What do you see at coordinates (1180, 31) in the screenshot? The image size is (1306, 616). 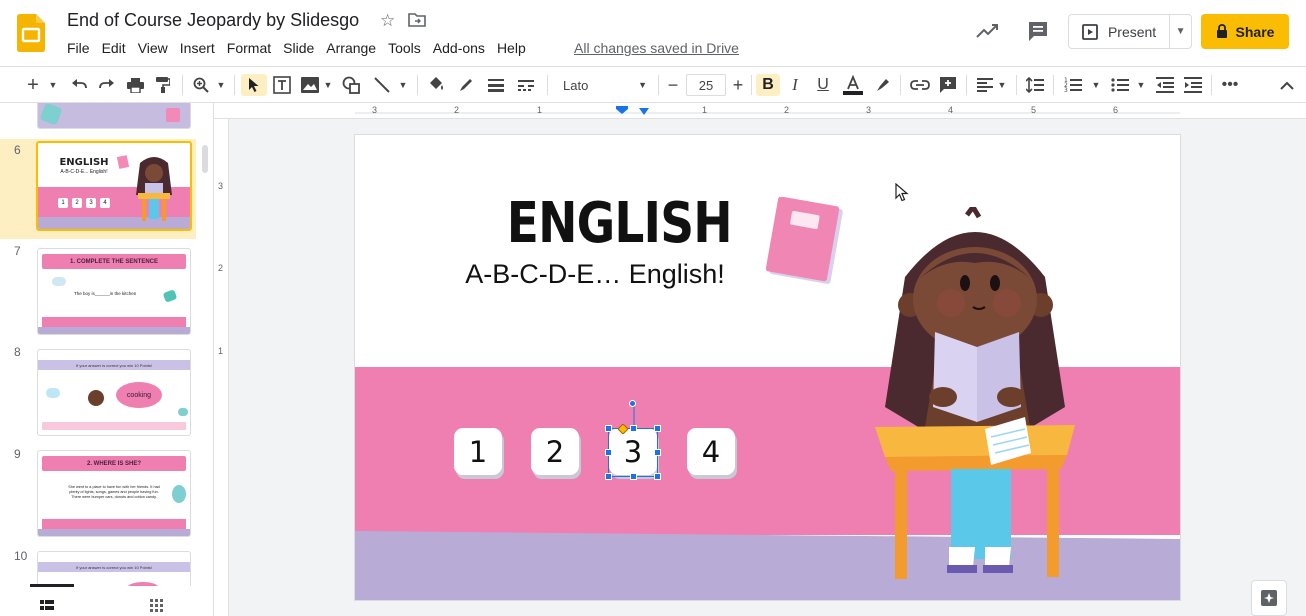 I see `present-dropdown-button: ▼` at bounding box center [1180, 31].